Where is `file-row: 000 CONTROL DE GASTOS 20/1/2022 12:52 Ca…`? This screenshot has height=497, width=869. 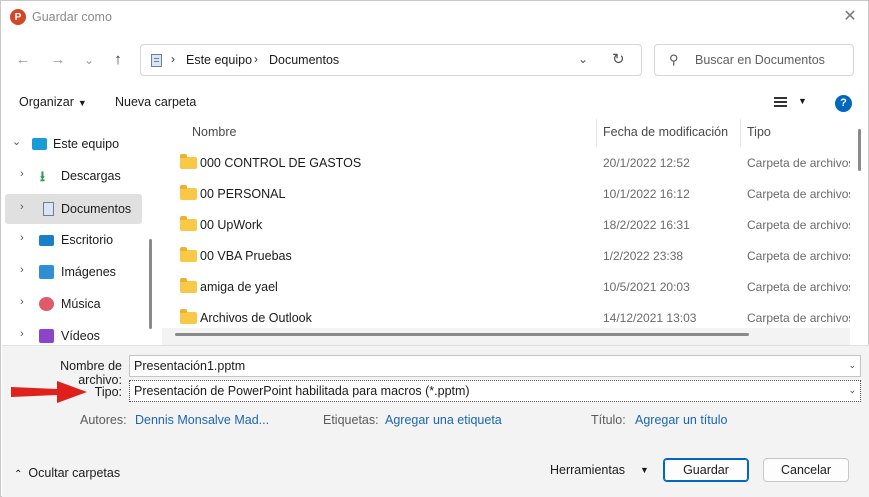
file-row: 000 CONTROL DE GASTOS 20/1/2022 12:52 Ca… is located at coordinates (506, 163).